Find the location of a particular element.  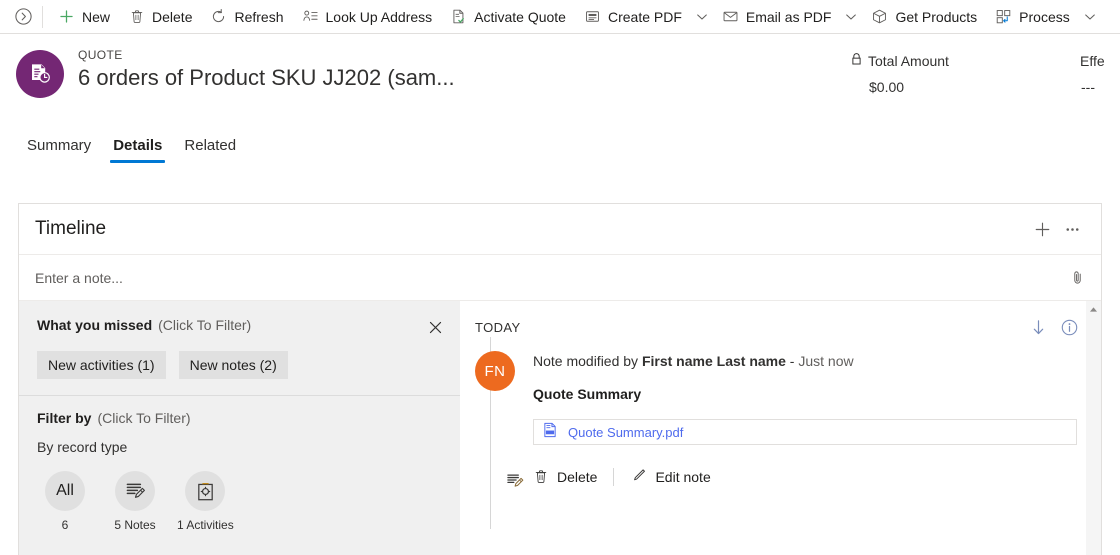

activity-clipboard-icon is located at coordinates (205, 491).